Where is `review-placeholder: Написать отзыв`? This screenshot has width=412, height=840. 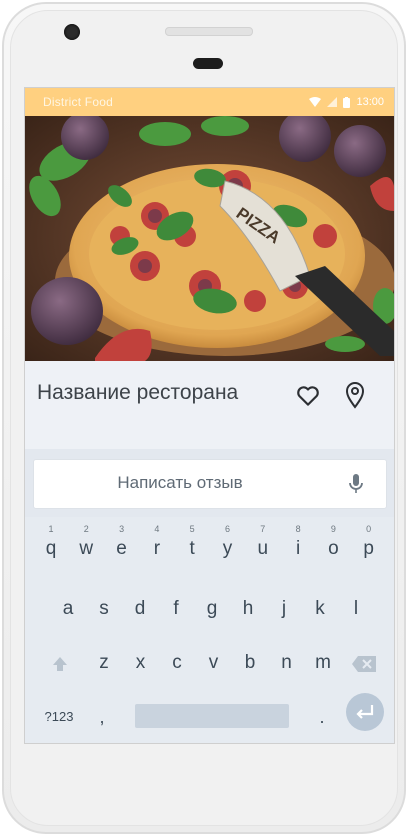 review-placeholder: Написать отзыв is located at coordinates (180, 482).